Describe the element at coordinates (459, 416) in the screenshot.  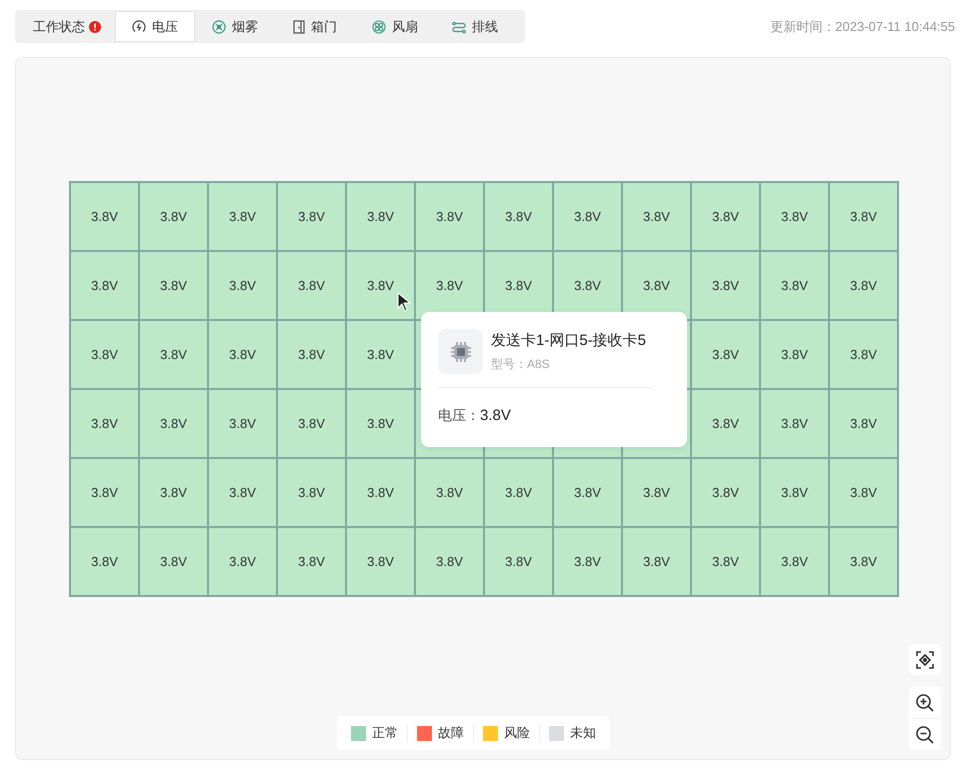
I see `field-label: 电压：` at that location.